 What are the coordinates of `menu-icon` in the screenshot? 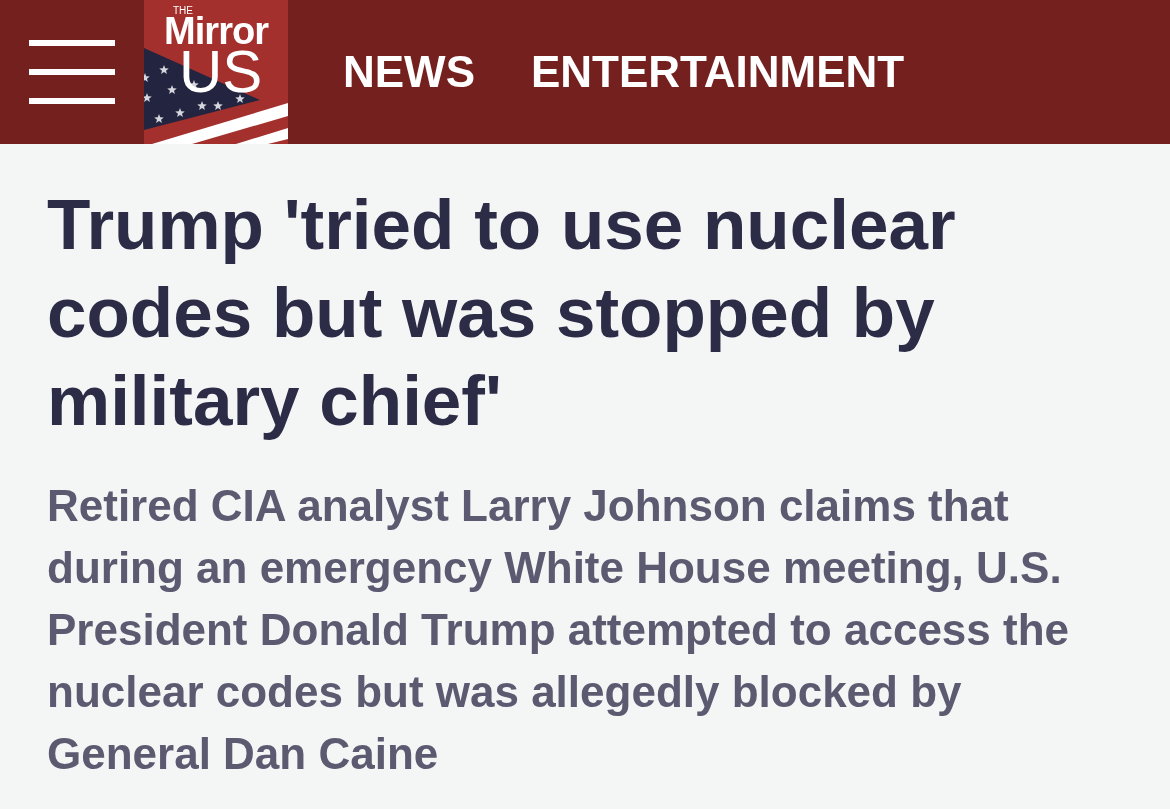 It's located at (72, 72).